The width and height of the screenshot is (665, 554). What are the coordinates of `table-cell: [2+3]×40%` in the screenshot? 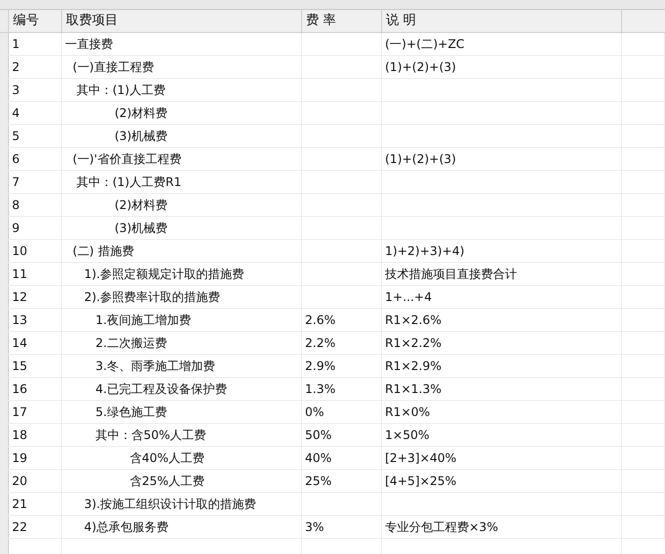 It's located at (502, 458).